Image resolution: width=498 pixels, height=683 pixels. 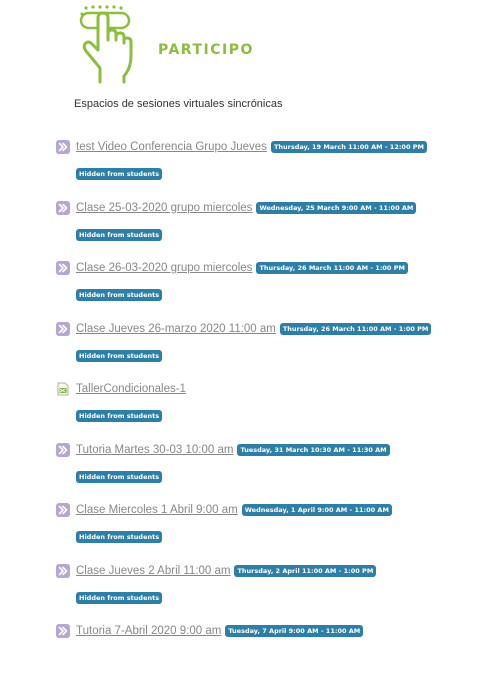 What do you see at coordinates (305, 570) in the screenshot?
I see `date-badge: Thursday, 2 April 11:00 AM - 1:00 PM` at bounding box center [305, 570].